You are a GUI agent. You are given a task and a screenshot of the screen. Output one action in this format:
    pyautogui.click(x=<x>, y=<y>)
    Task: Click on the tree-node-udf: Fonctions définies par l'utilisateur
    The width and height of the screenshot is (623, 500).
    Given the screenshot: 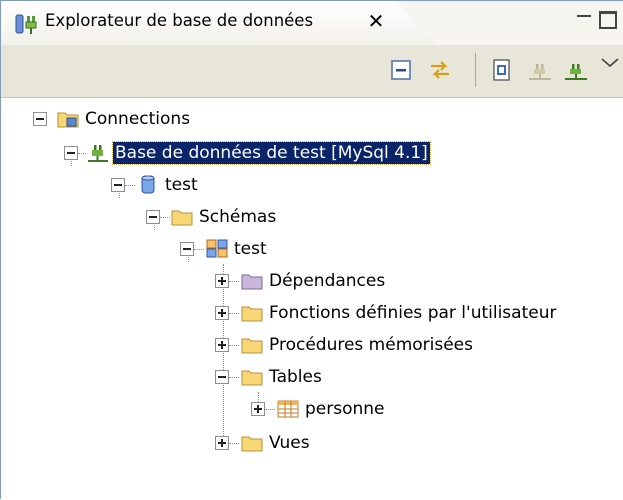 What is the action you would take?
    pyautogui.click(x=311, y=317)
    